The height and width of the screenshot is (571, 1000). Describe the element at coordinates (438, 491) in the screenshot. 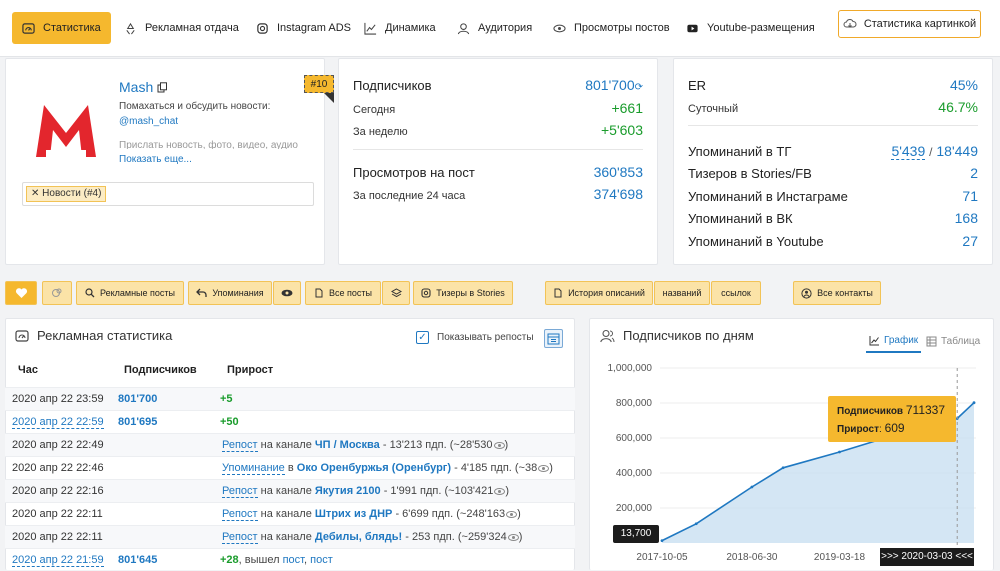

I see `event-details: - 1'991 пдп. (~103'421` at that location.